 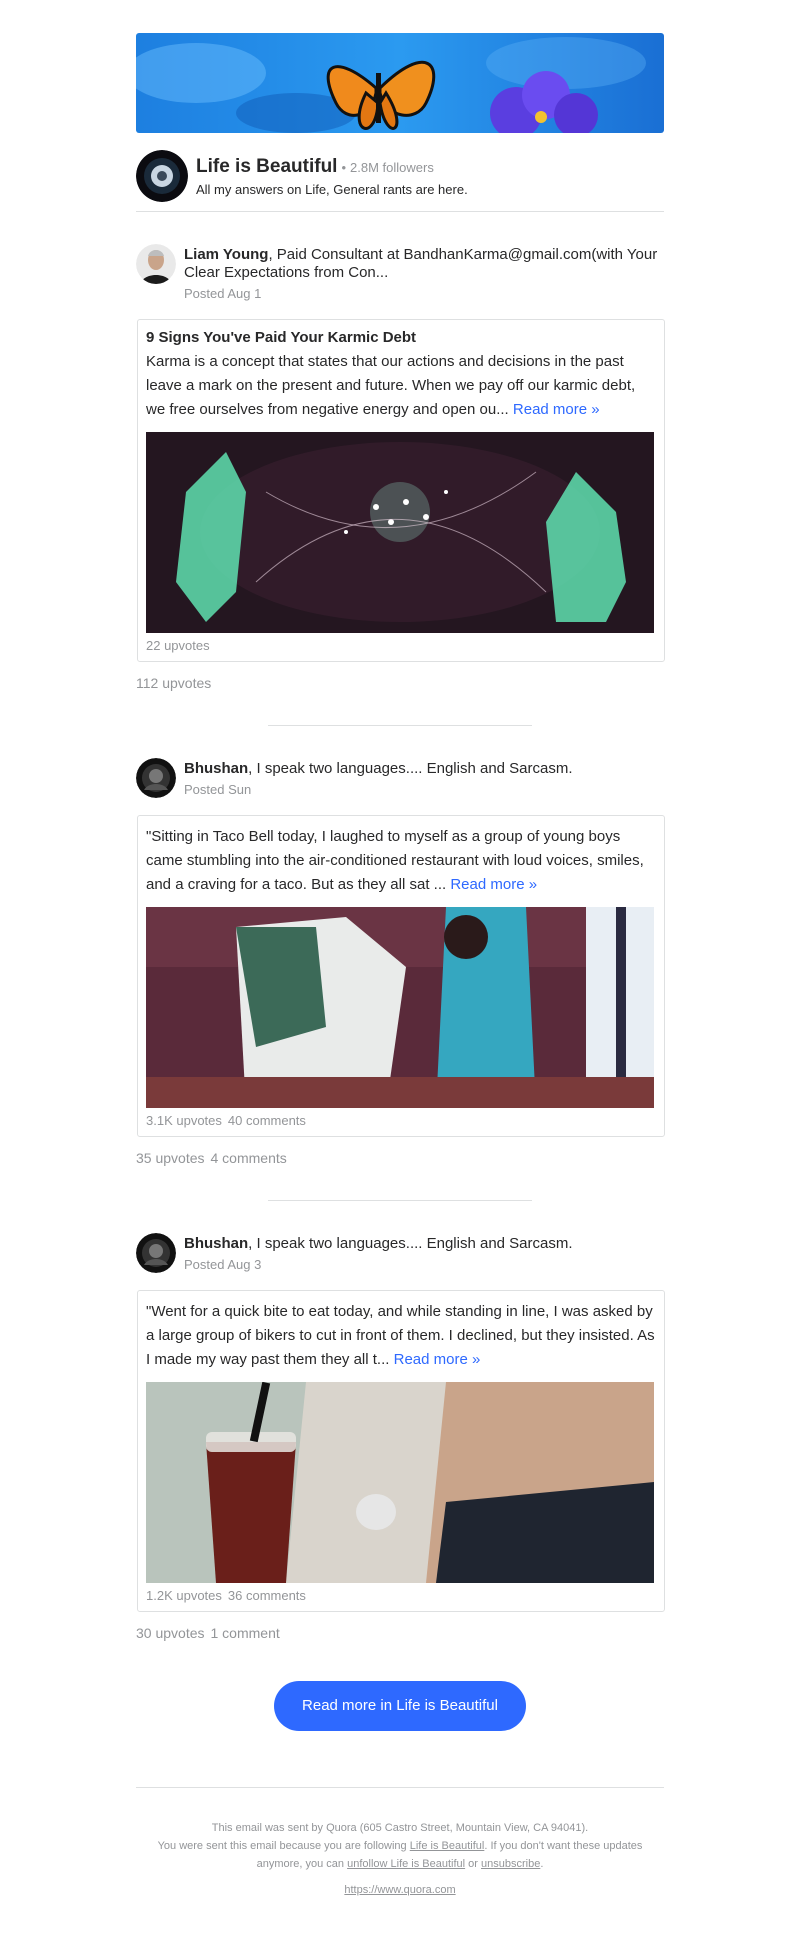 What do you see at coordinates (542, 1864) in the screenshot?
I see `footer-period: .` at bounding box center [542, 1864].